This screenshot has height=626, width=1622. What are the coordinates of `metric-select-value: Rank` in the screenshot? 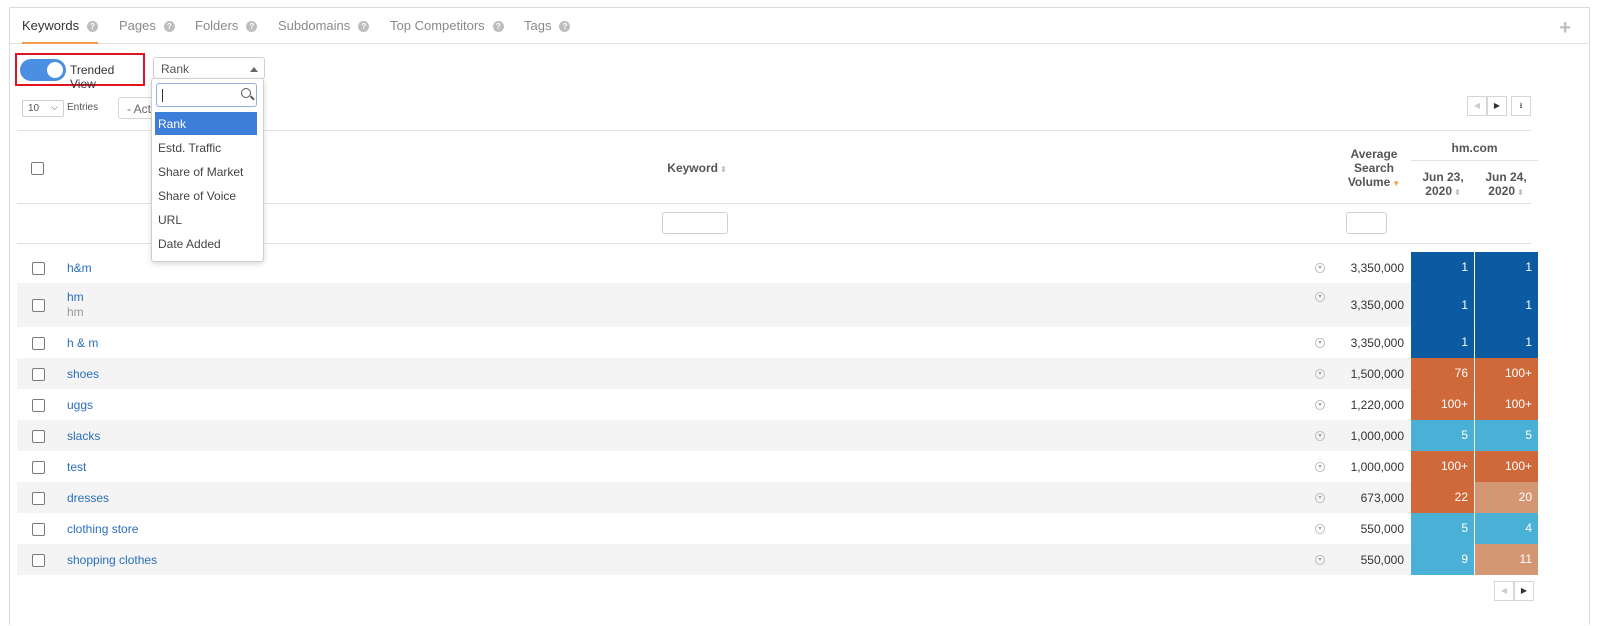 It's located at (175, 69).